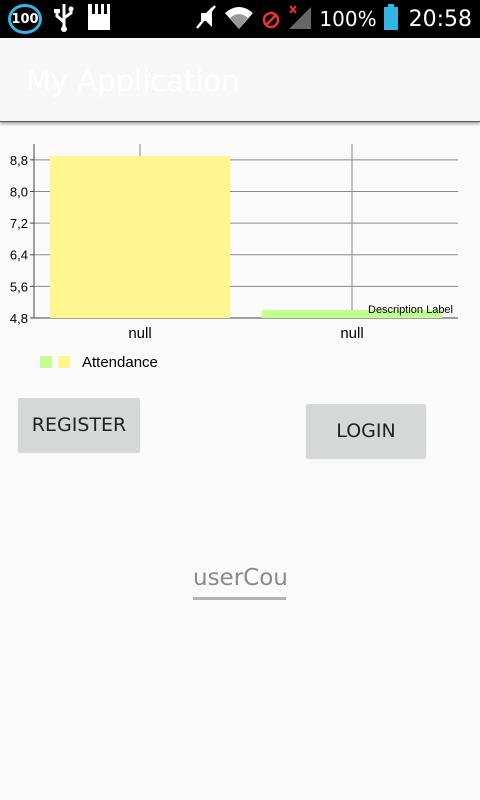 This screenshot has height=800, width=480. What do you see at coordinates (348, 19) in the screenshot?
I see `battery-percent: 100%` at bounding box center [348, 19].